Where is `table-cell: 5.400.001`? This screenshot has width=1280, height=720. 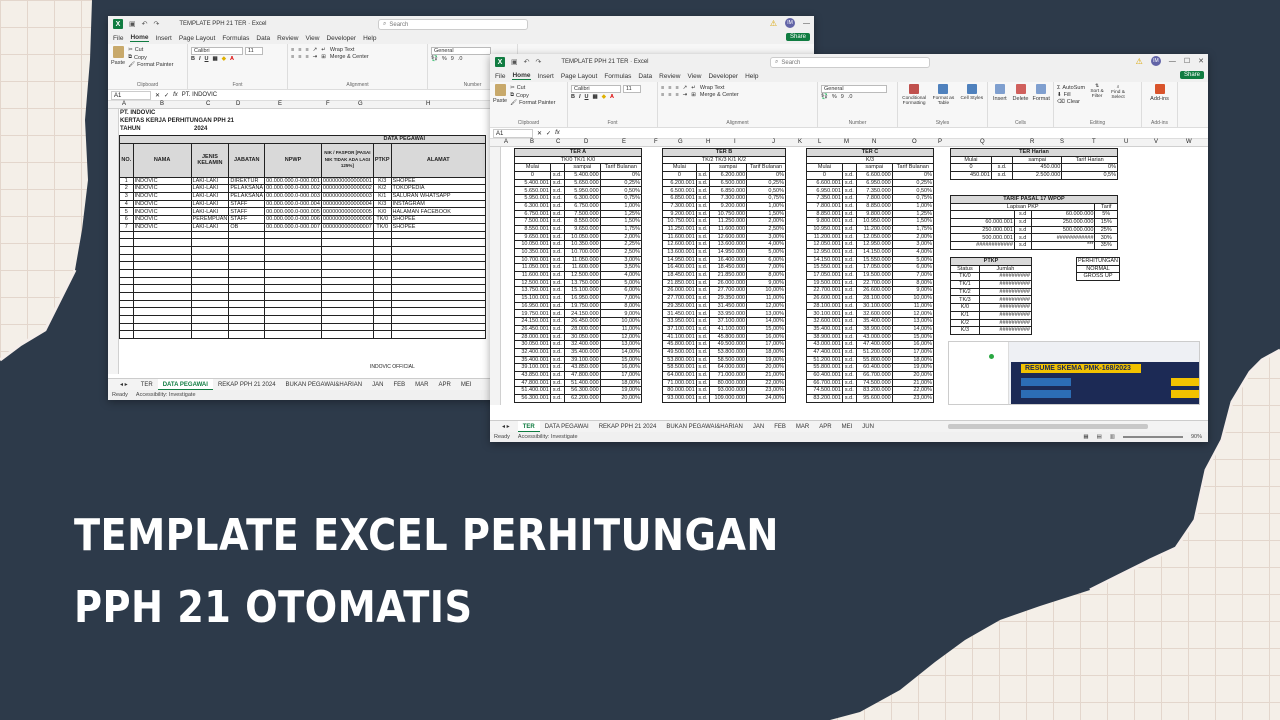 table-cell: 5.400.001 is located at coordinates (532, 183).